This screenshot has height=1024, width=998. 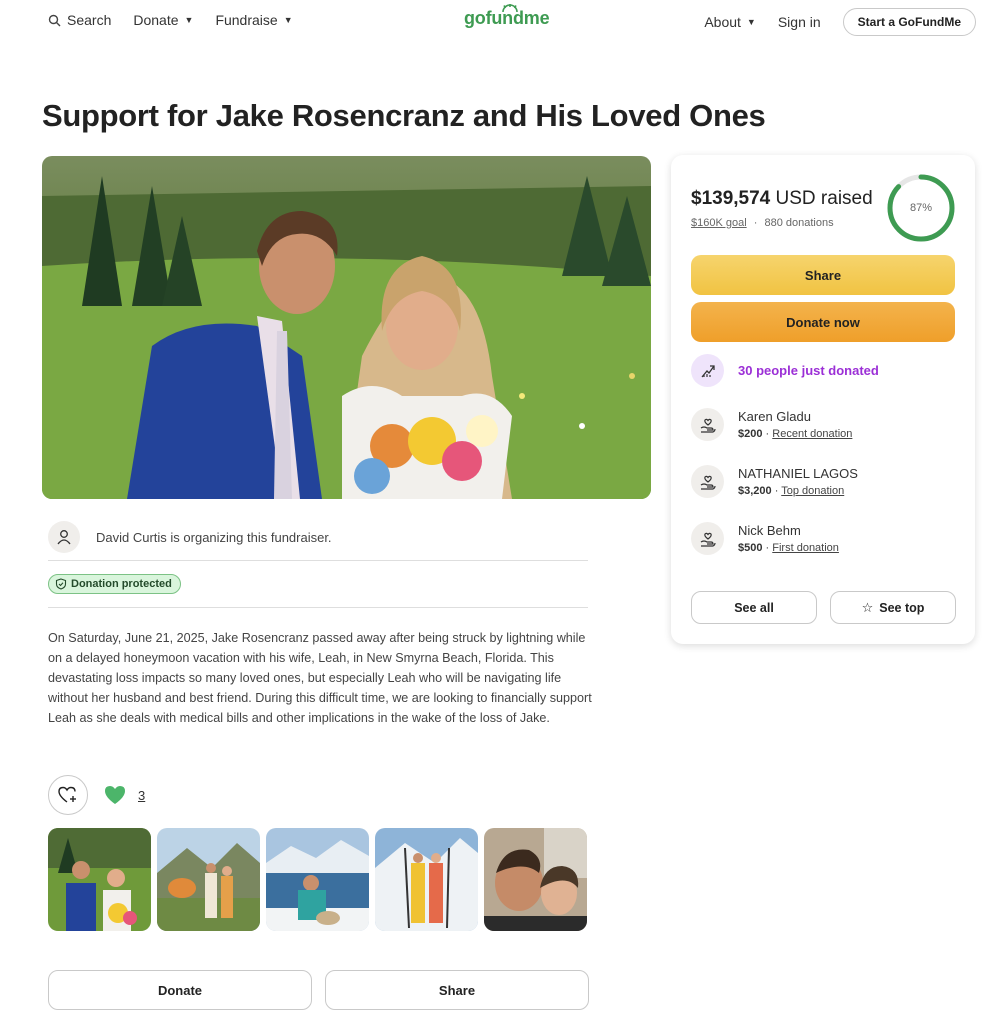 I want to click on bottom-actions: Donate Share, so click(x=318, y=990).